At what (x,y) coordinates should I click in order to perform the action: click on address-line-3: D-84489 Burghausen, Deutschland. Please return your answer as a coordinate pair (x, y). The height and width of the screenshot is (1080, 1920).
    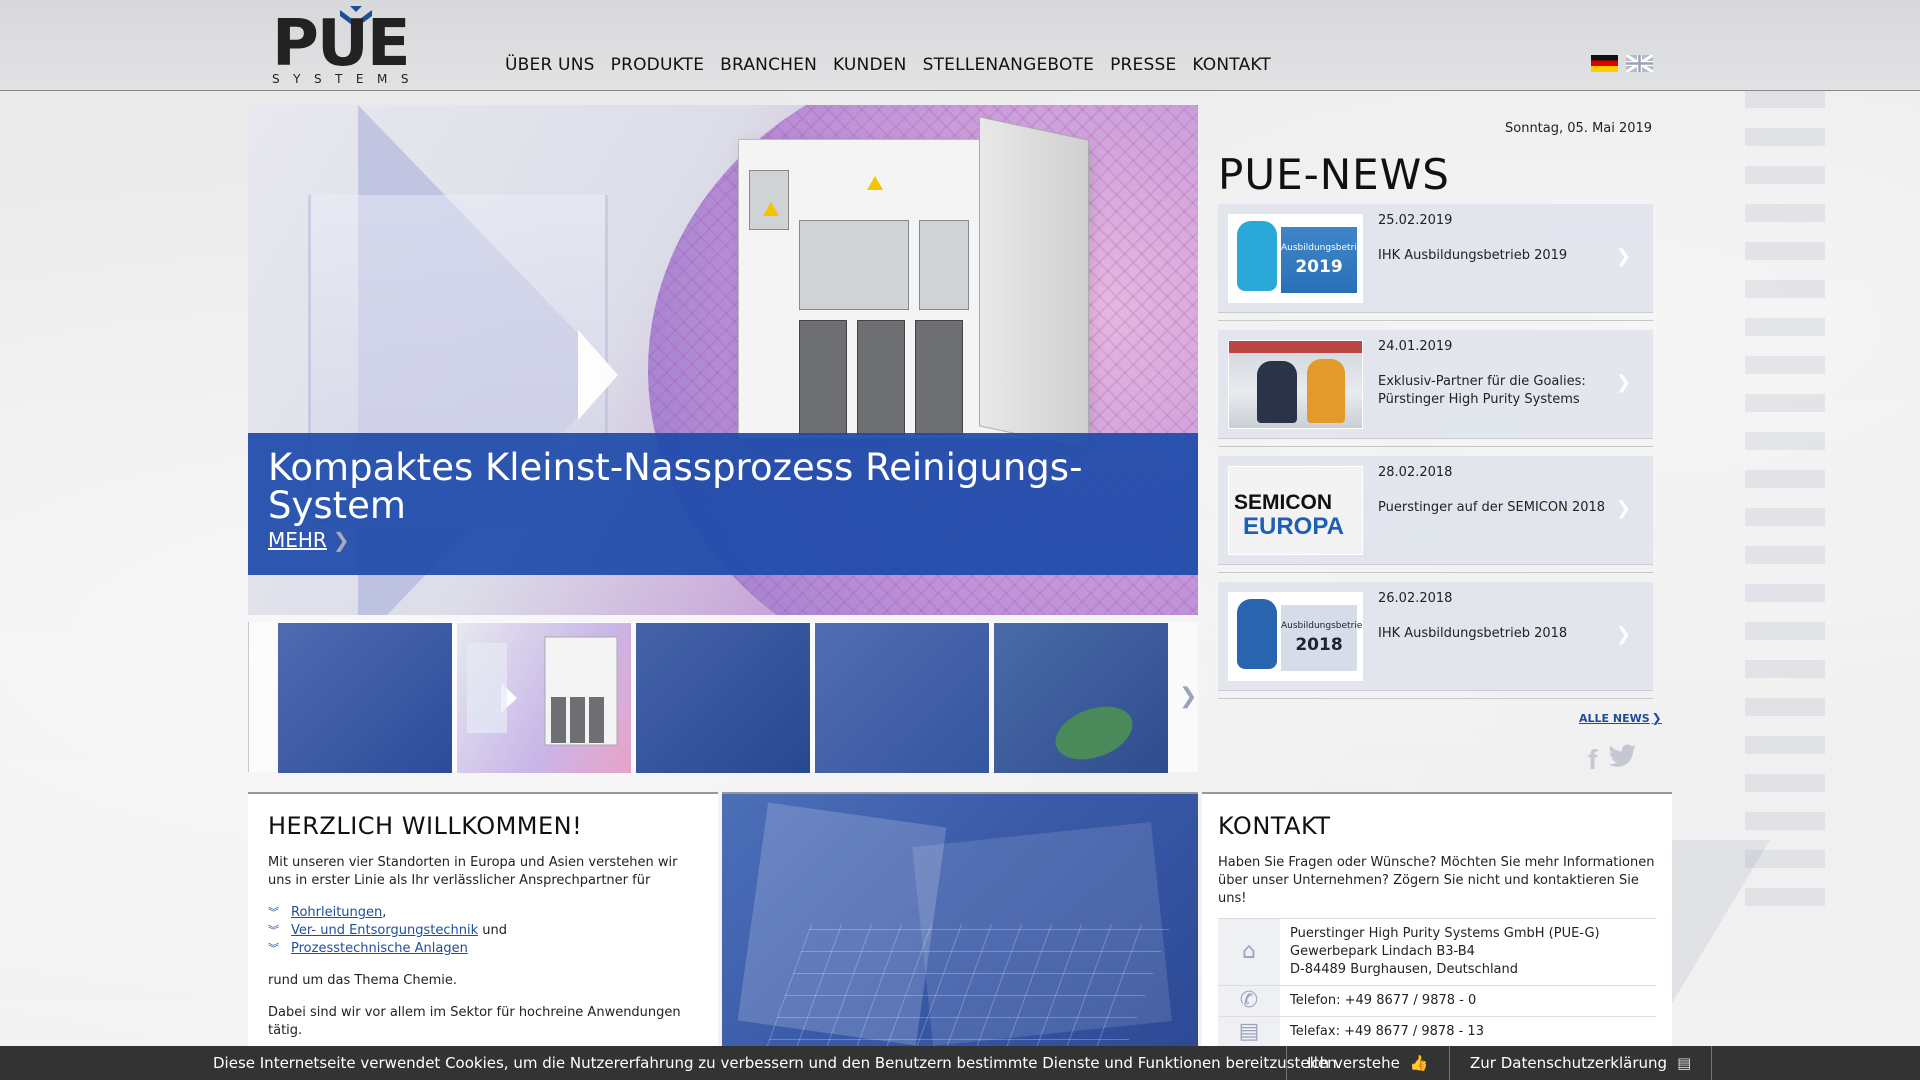
    Looking at the image, I should click on (1404, 969).